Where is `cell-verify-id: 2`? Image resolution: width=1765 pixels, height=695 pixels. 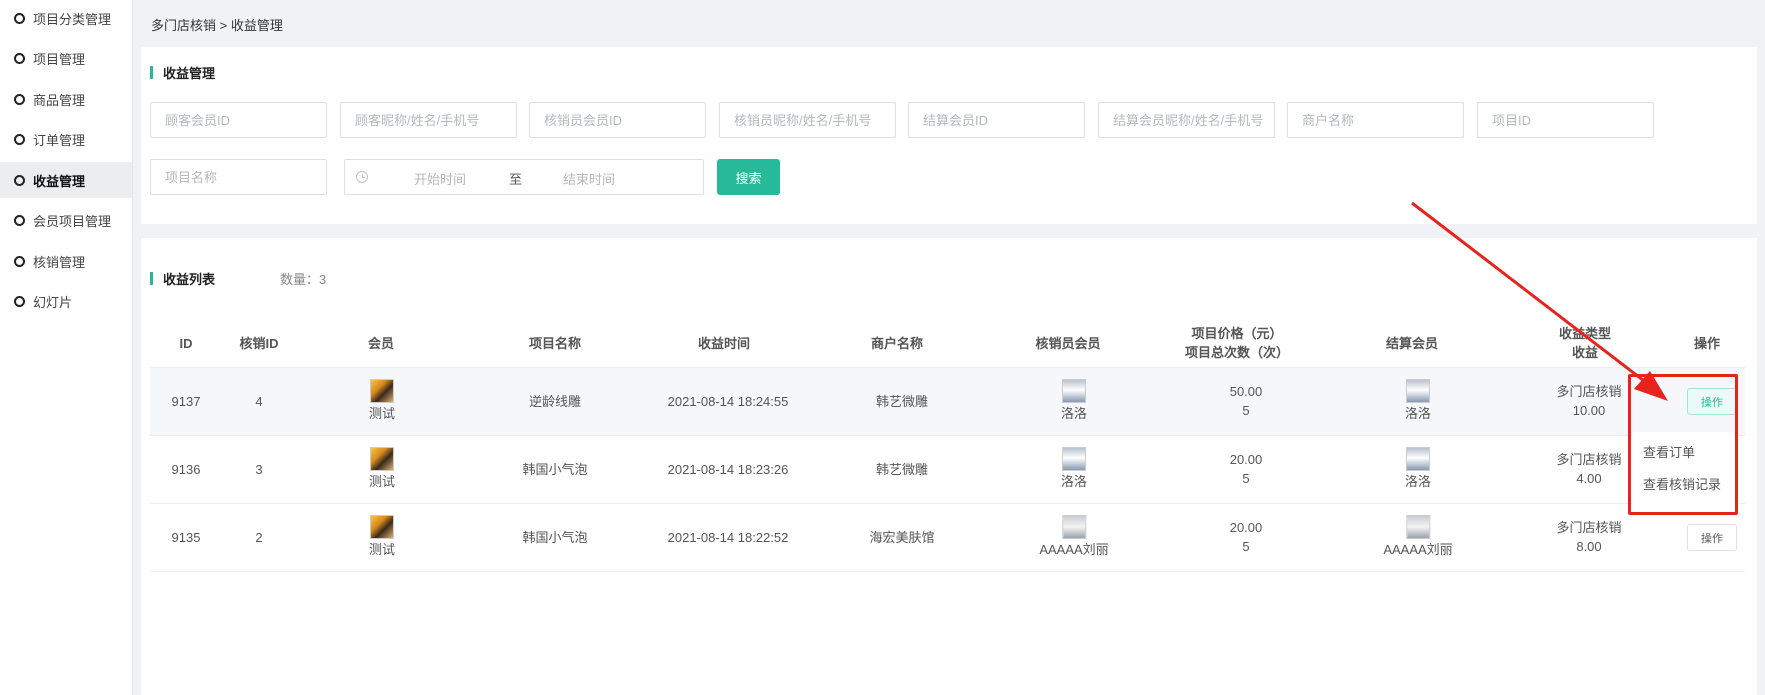 cell-verify-id: 2 is located at coordinates (259, 537).